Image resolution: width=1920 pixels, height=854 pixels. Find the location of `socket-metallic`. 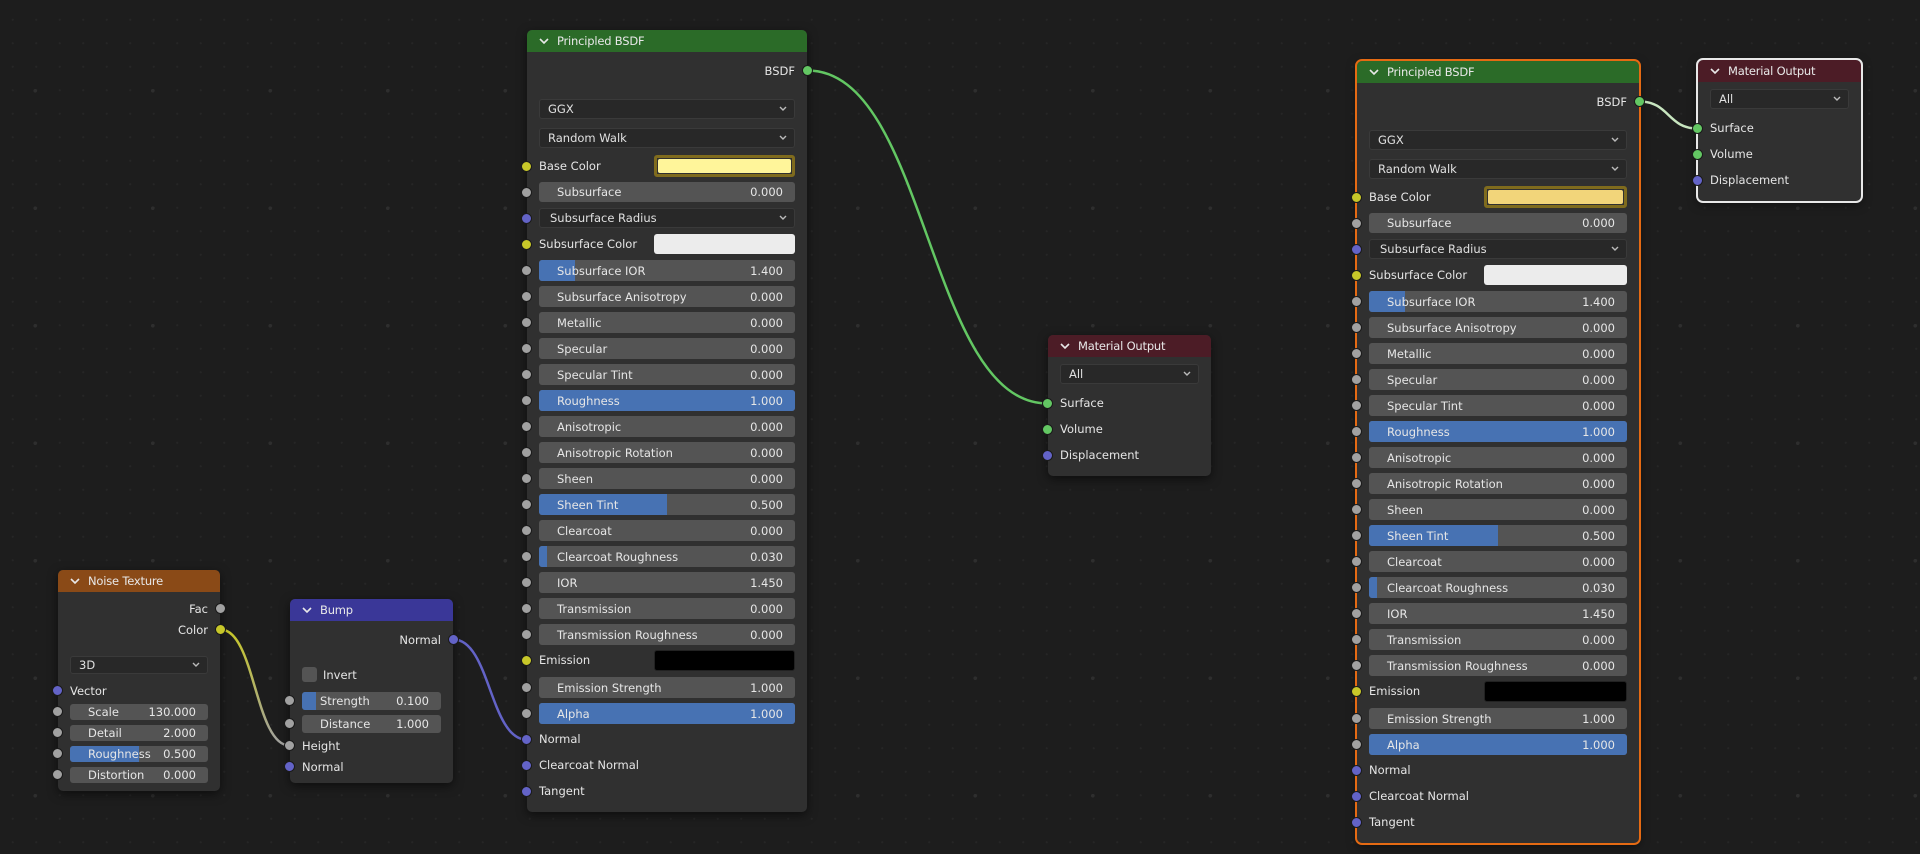

socket-metallic is located at coordinates (1356, 353).